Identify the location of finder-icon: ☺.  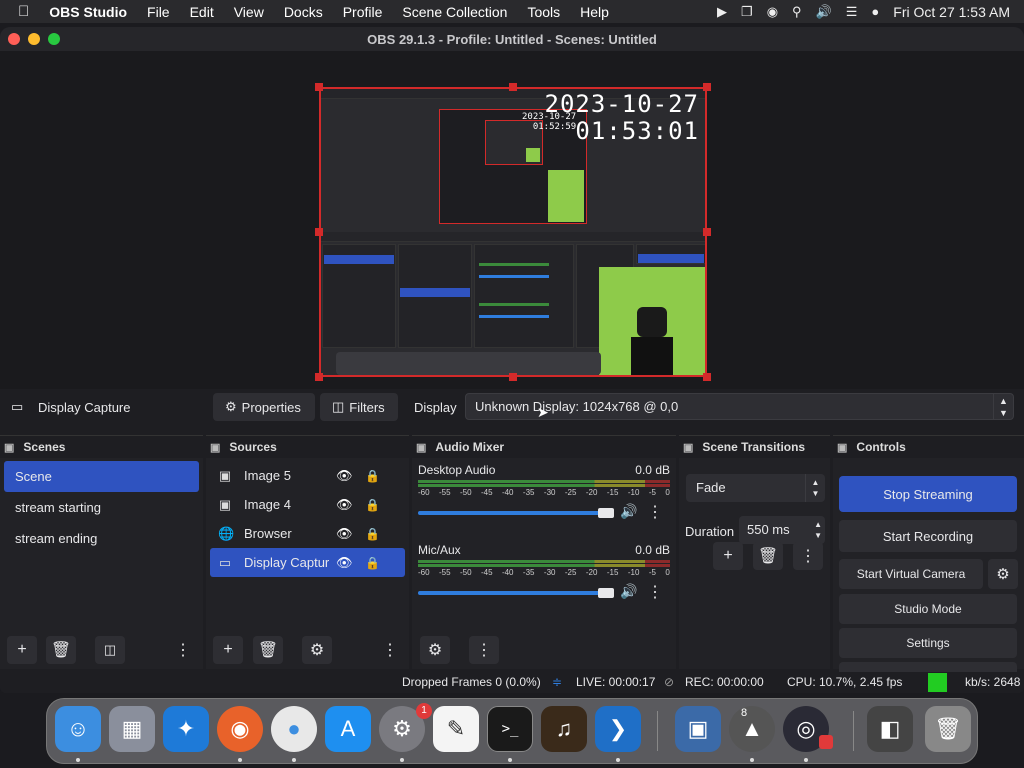
(78, 729).